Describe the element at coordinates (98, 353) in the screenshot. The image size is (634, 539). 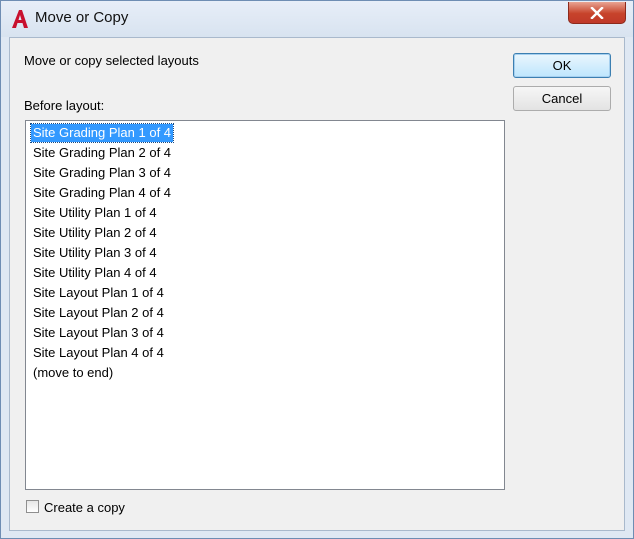
I see `layout-list-item: Site Layout Plan 4 of 4` at that location.